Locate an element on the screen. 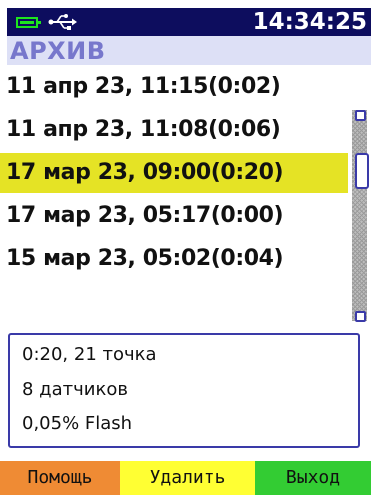  usb-icon is located at coordinates (62, 22).